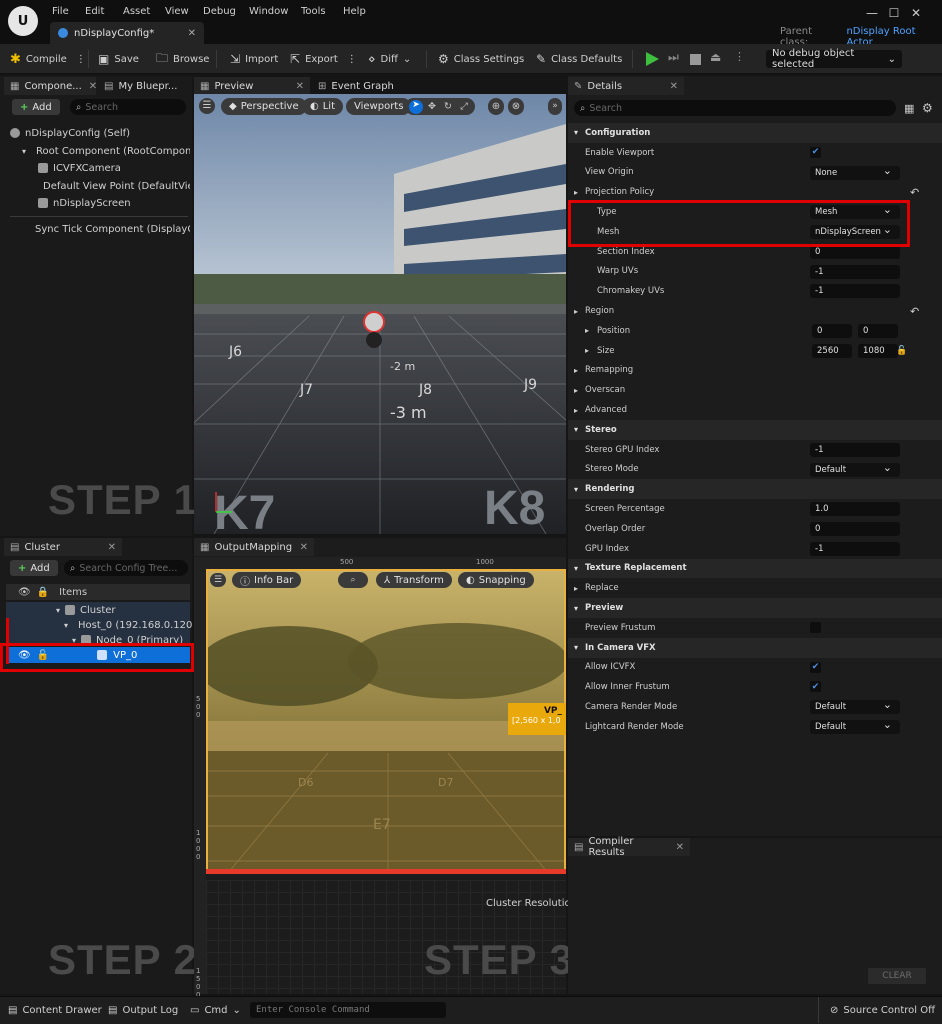  Describe the element at coordinates (735, 108) in the screenshot. I see `details-search-input: ⌕ Search` at that location.